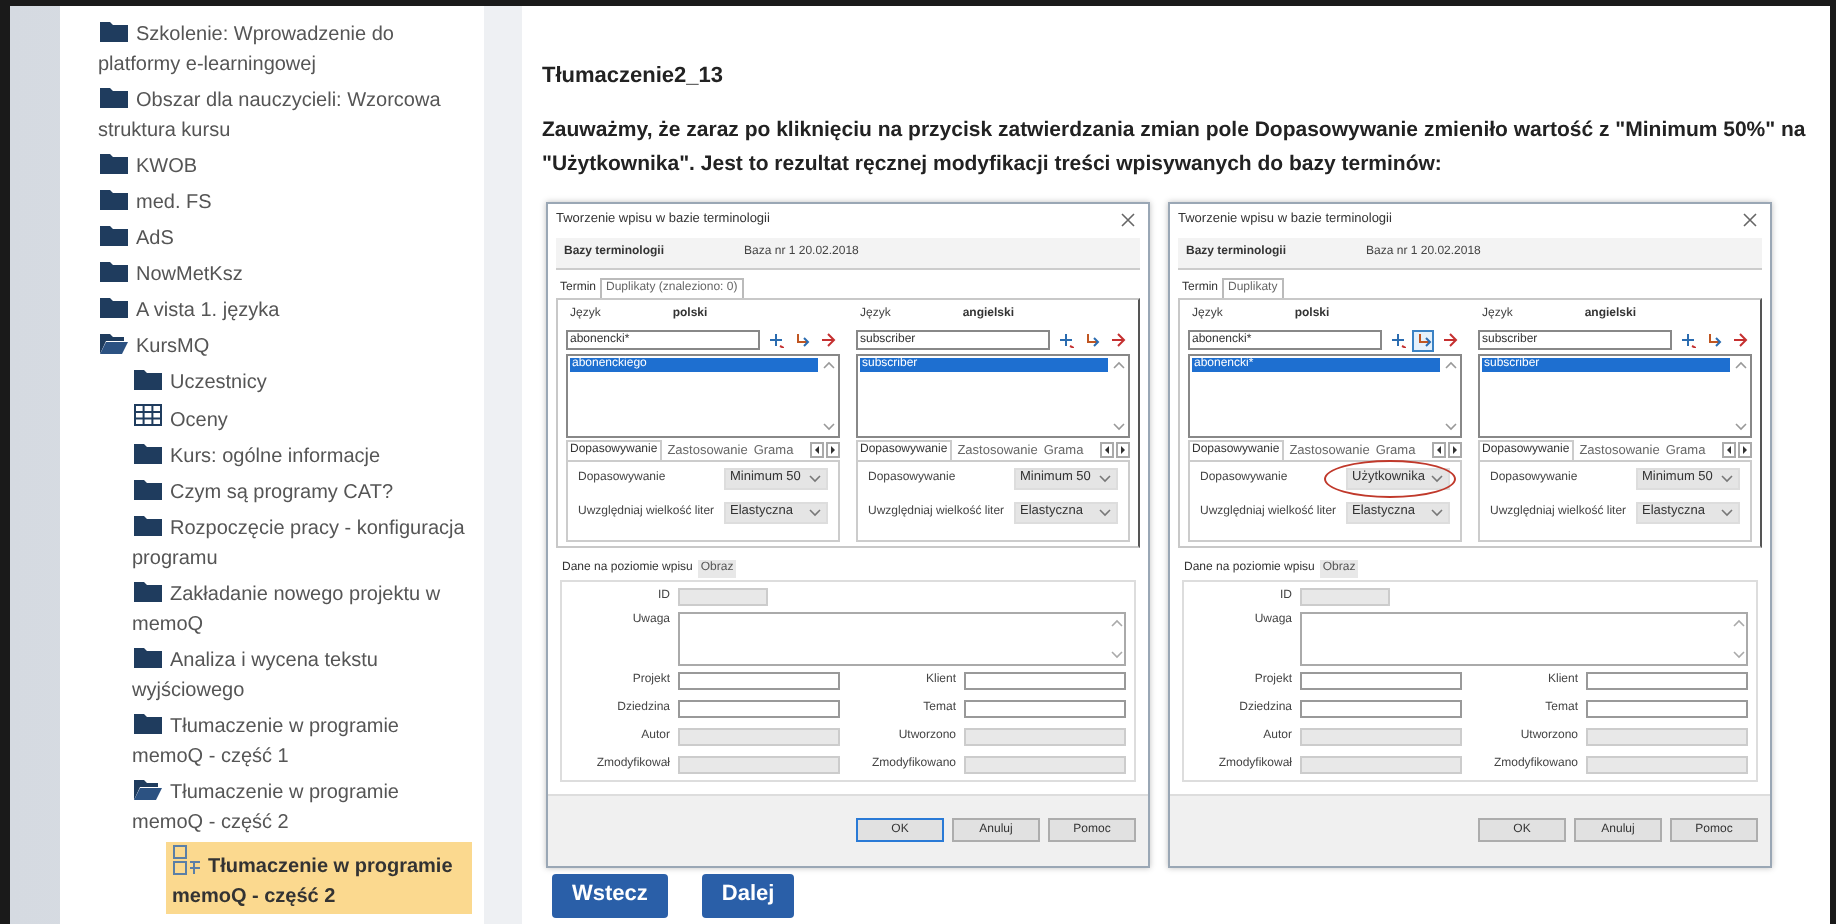  Describe the element at coordinates (285, 346) in the screenshot. I see `course-link: KursMQ` at that location.